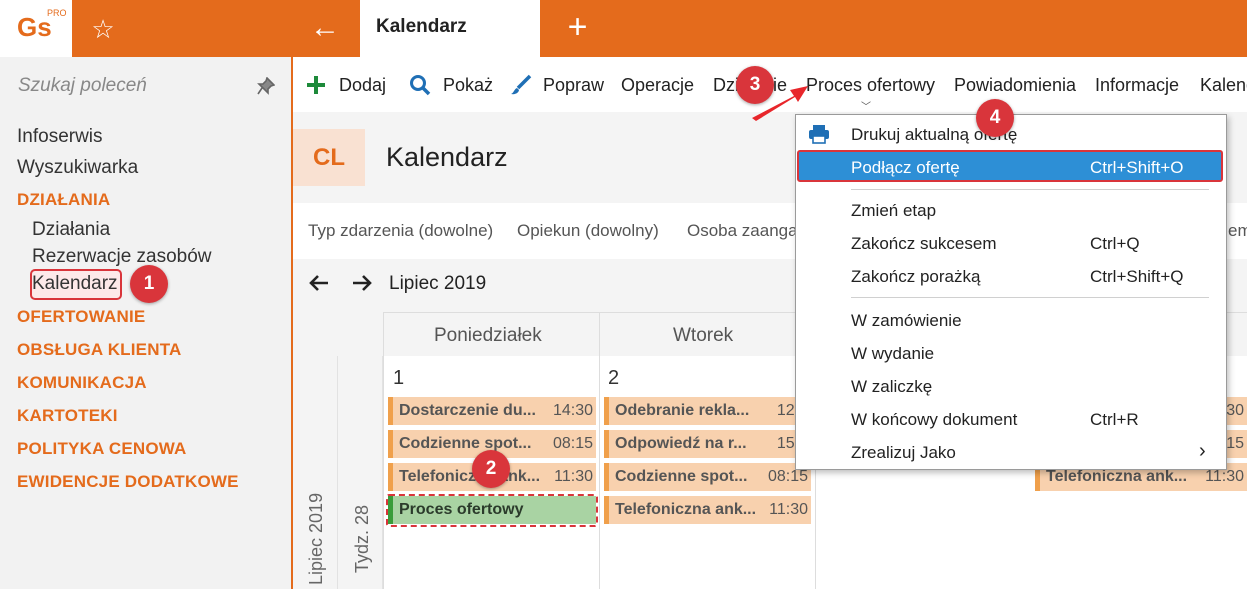 This screenshot has height=589, width=1247. I want to click on menu-item-finish-fail: Zakończ porażką, so click(915, 277).